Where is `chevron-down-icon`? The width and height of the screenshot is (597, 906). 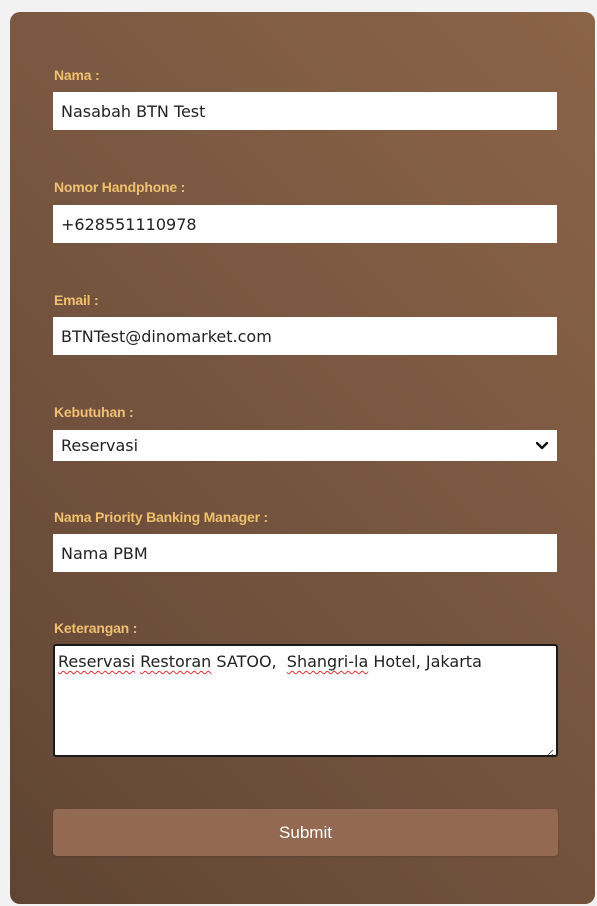
chevron-down-icon is located at coordinates (542, 446).